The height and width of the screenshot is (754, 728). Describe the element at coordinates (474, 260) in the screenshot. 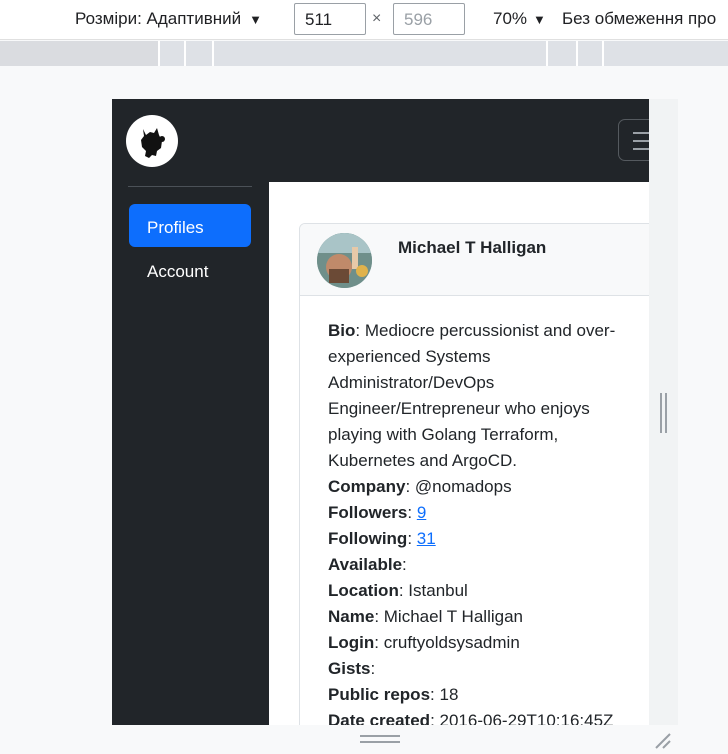

I see `profile-card-header: Michael T Halligan` at that location.